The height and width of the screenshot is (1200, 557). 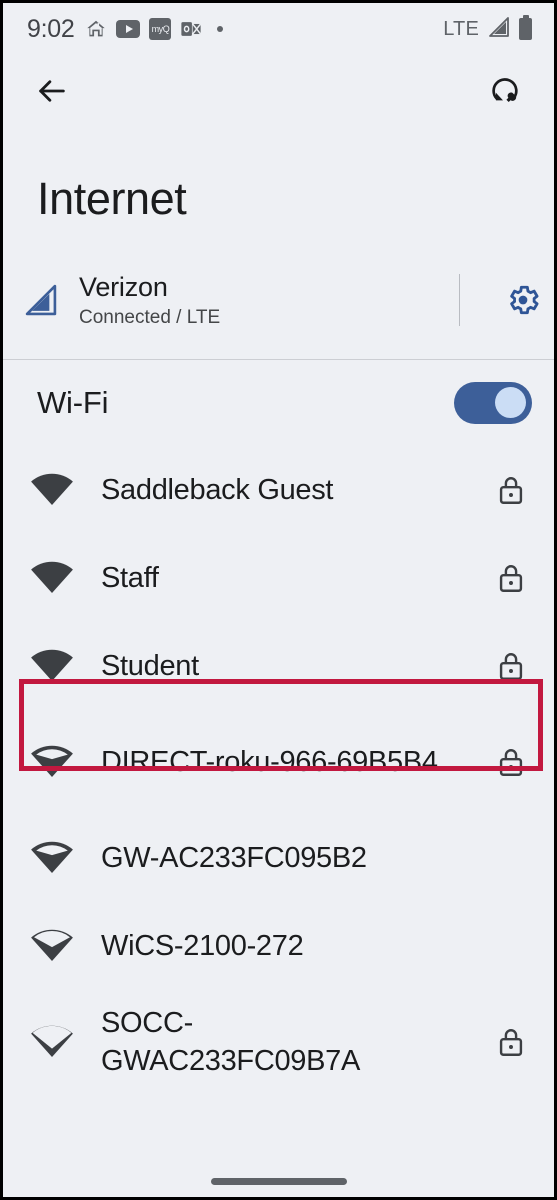 What do you see at coordinates (235, 29) in the screenshot?
I see `status-bar-left: 9:02 myQ` at bounding box center [235, 29].